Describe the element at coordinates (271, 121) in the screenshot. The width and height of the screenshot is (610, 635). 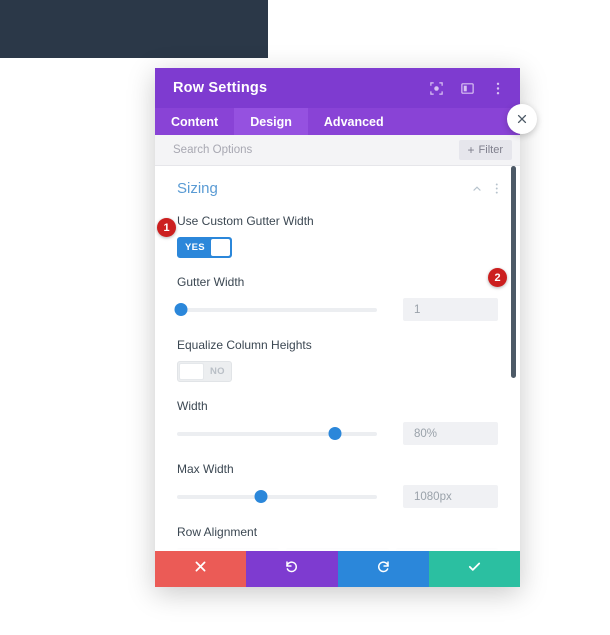
I see `tab-design: Design` at that location.